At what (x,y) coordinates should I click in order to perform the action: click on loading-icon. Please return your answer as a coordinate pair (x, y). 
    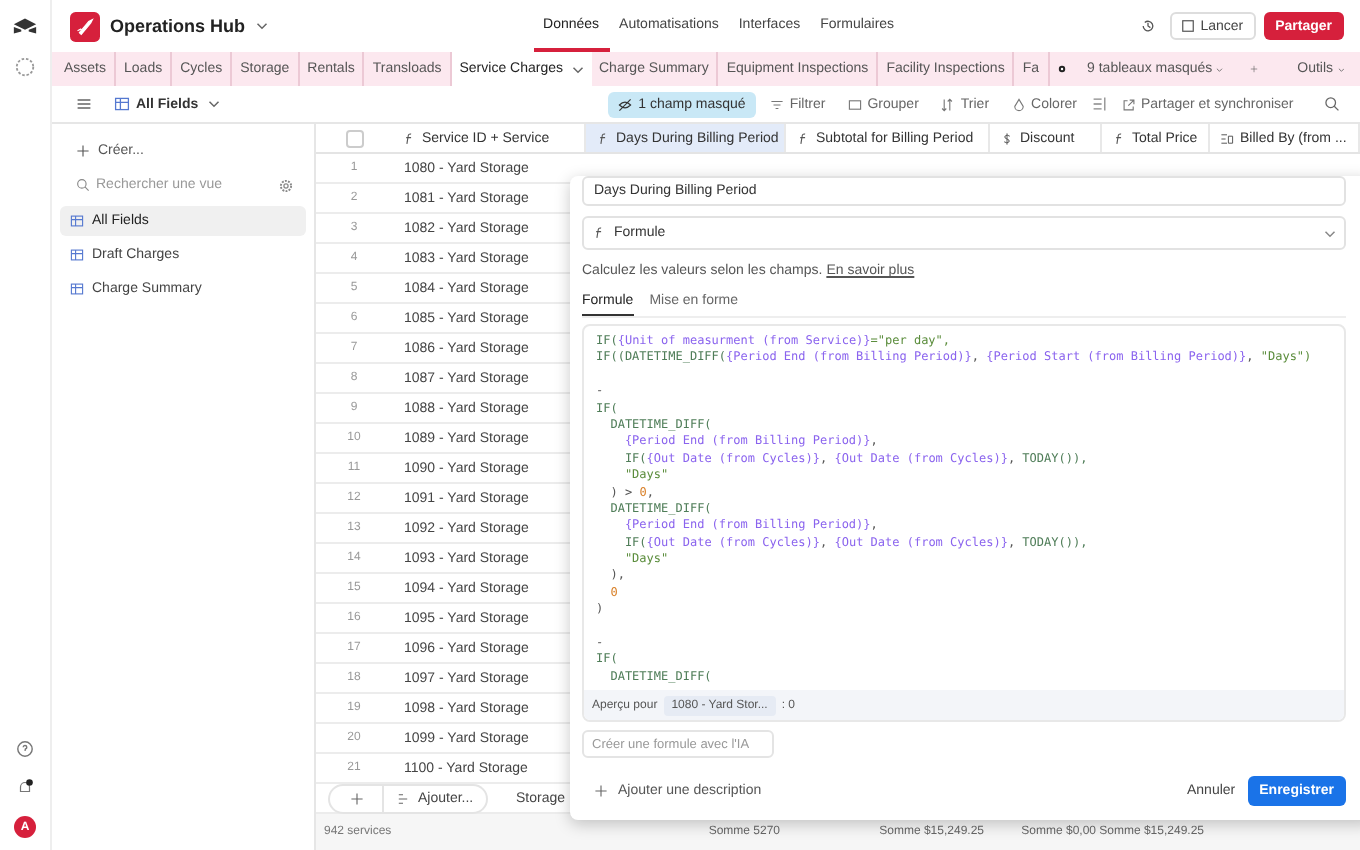
    Looking at the image, I should click on (25, 67).